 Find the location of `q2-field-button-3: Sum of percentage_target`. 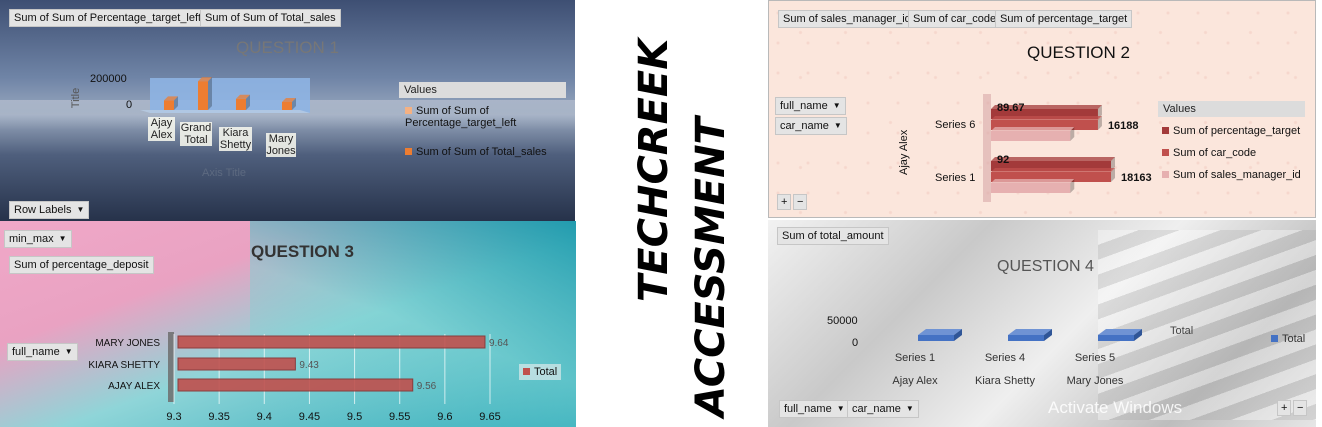

q2-field-button-3: Sum of percentage_target is located at coordinates (1064, 19).